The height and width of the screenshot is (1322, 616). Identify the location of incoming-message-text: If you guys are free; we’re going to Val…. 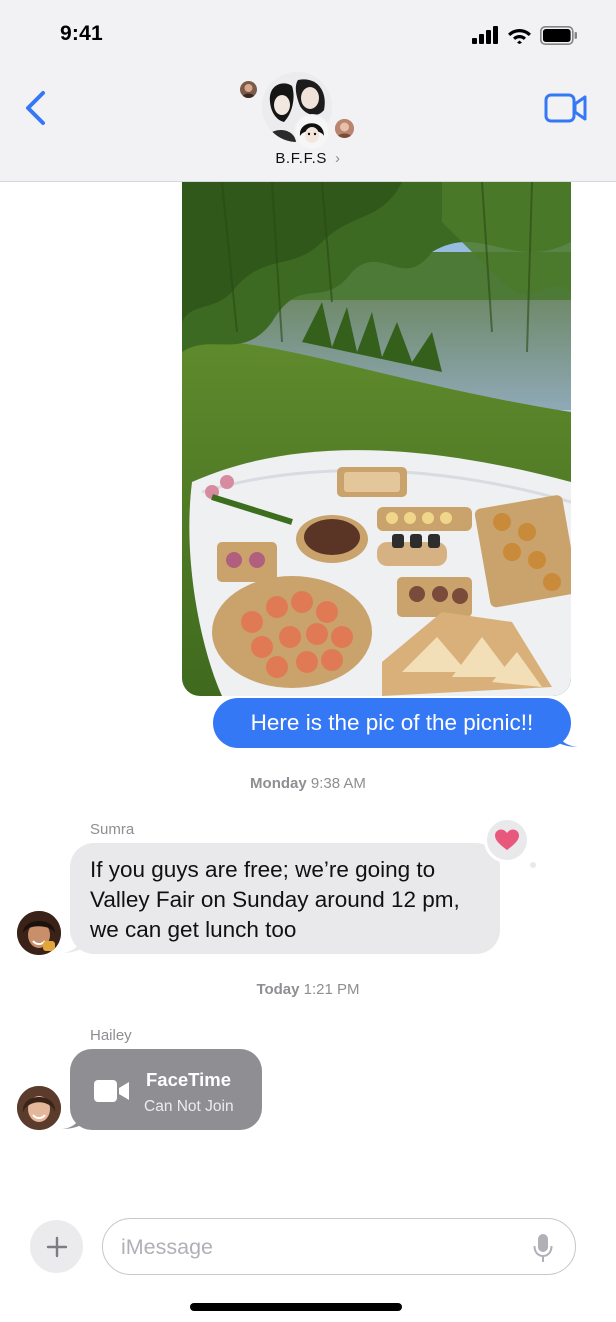
(275, 899).